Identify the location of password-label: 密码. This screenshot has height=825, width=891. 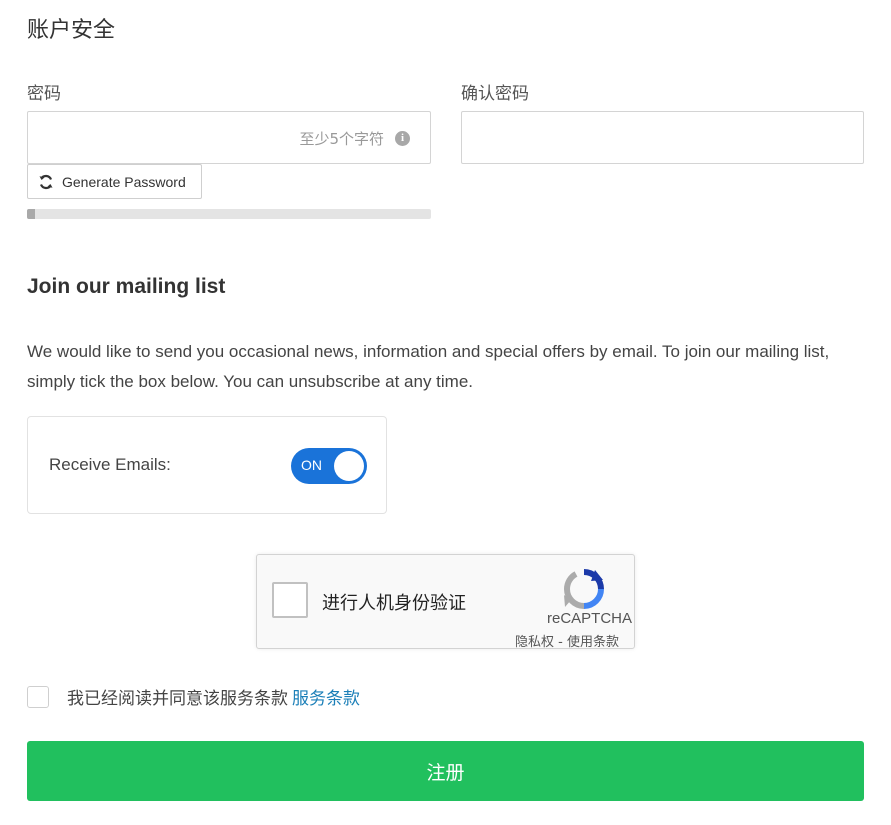
(44, 94).